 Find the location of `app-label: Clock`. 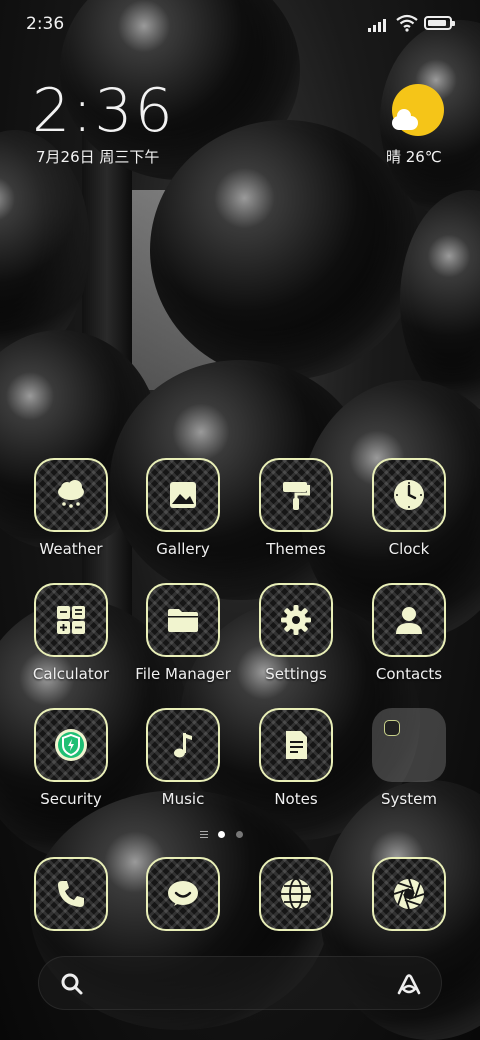

app-label: Clock is located at coordinates (409, 549).